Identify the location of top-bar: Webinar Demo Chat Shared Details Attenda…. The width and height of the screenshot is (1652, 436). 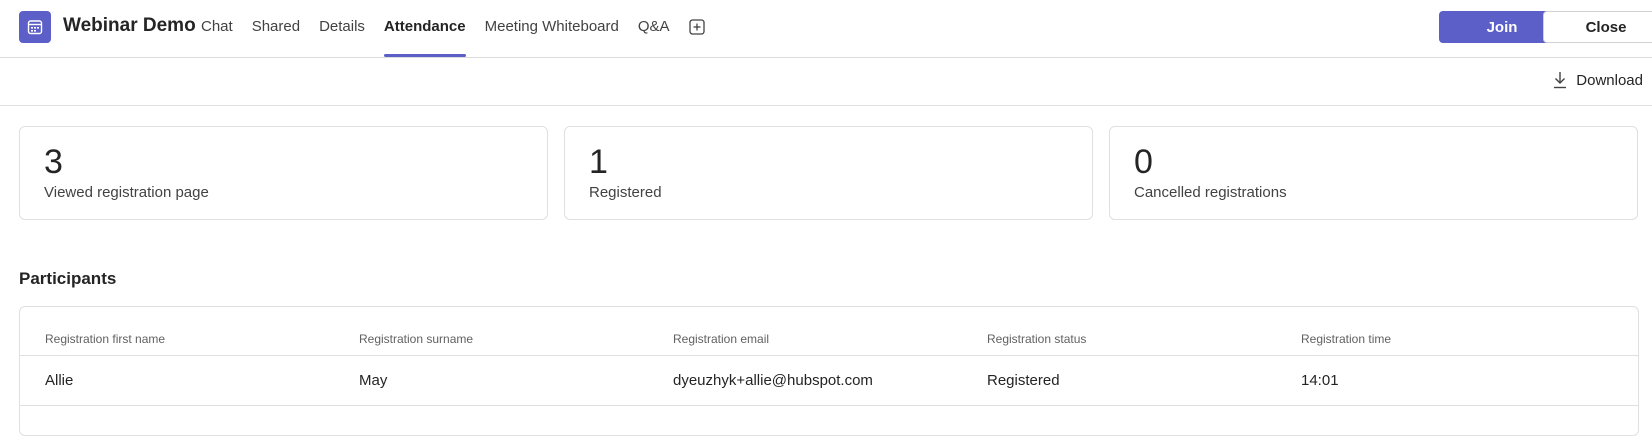
(826, 29).